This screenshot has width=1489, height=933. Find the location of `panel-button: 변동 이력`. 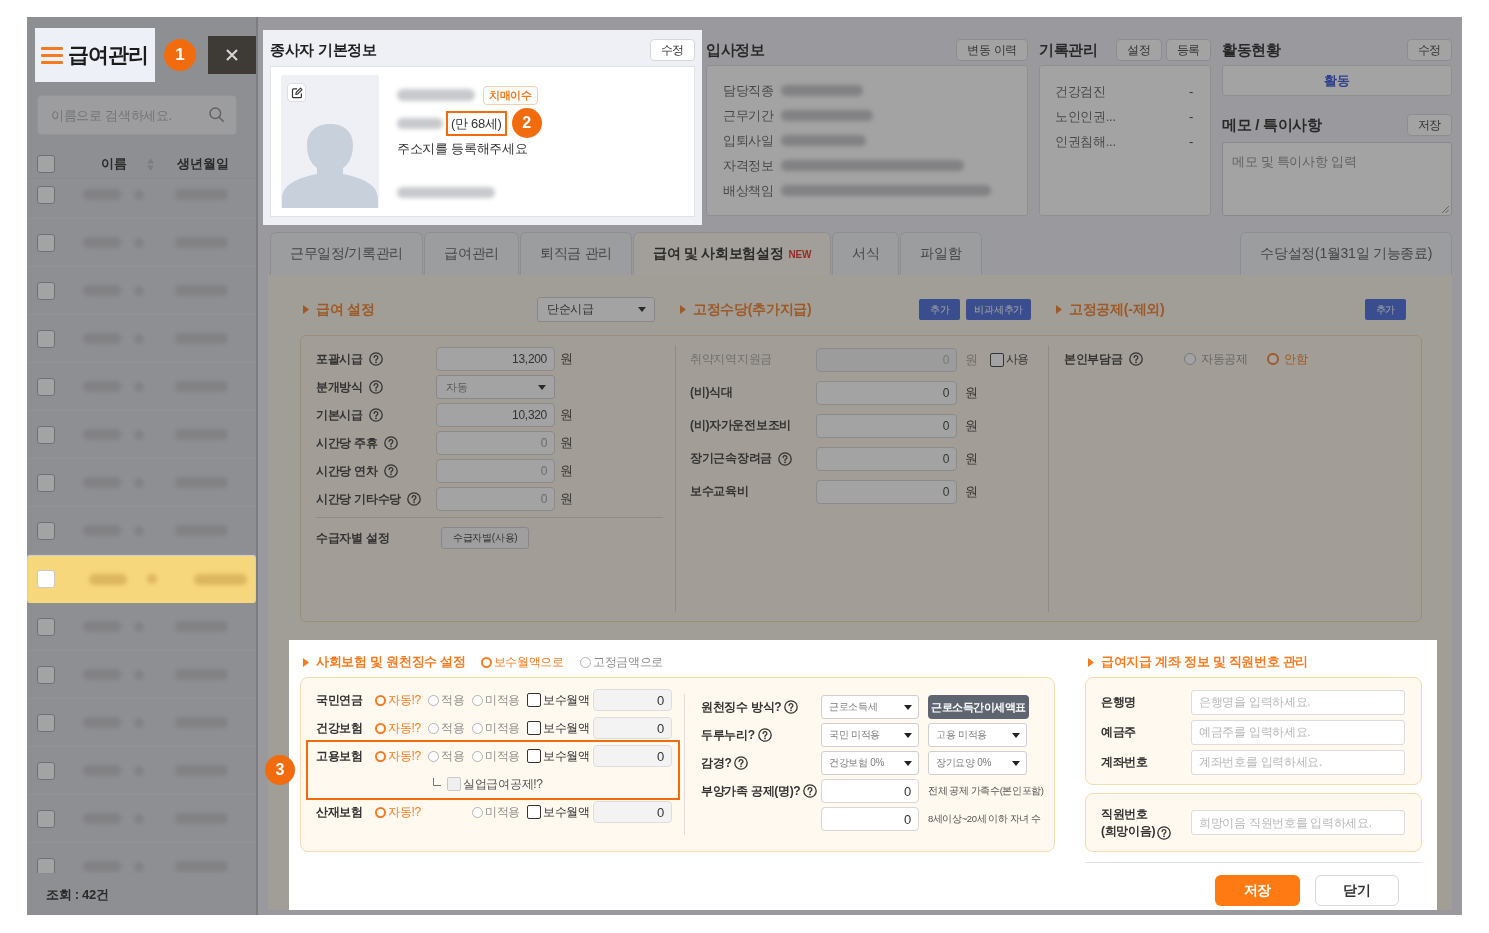

panel-button: 변동 이력 is located at coordinates (992, 50).